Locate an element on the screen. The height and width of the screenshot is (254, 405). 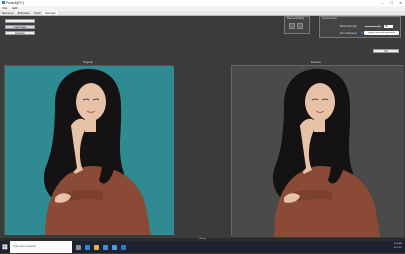
fine-tolerance-label: Fine Tolerance is located at coordinates (348, 33).